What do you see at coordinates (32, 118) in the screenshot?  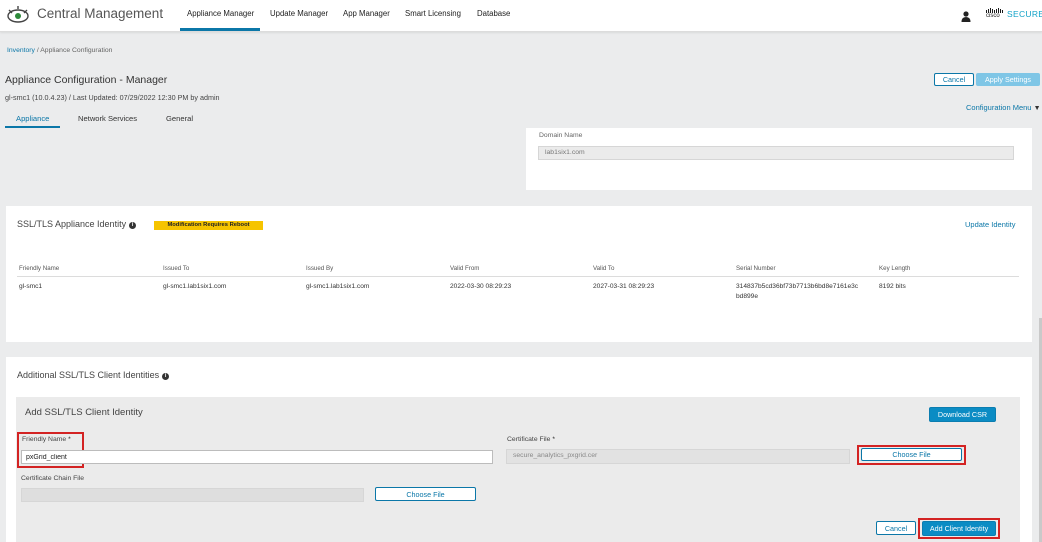 I see `tab-appliance: Appliance` at bounding box center [32, 118].